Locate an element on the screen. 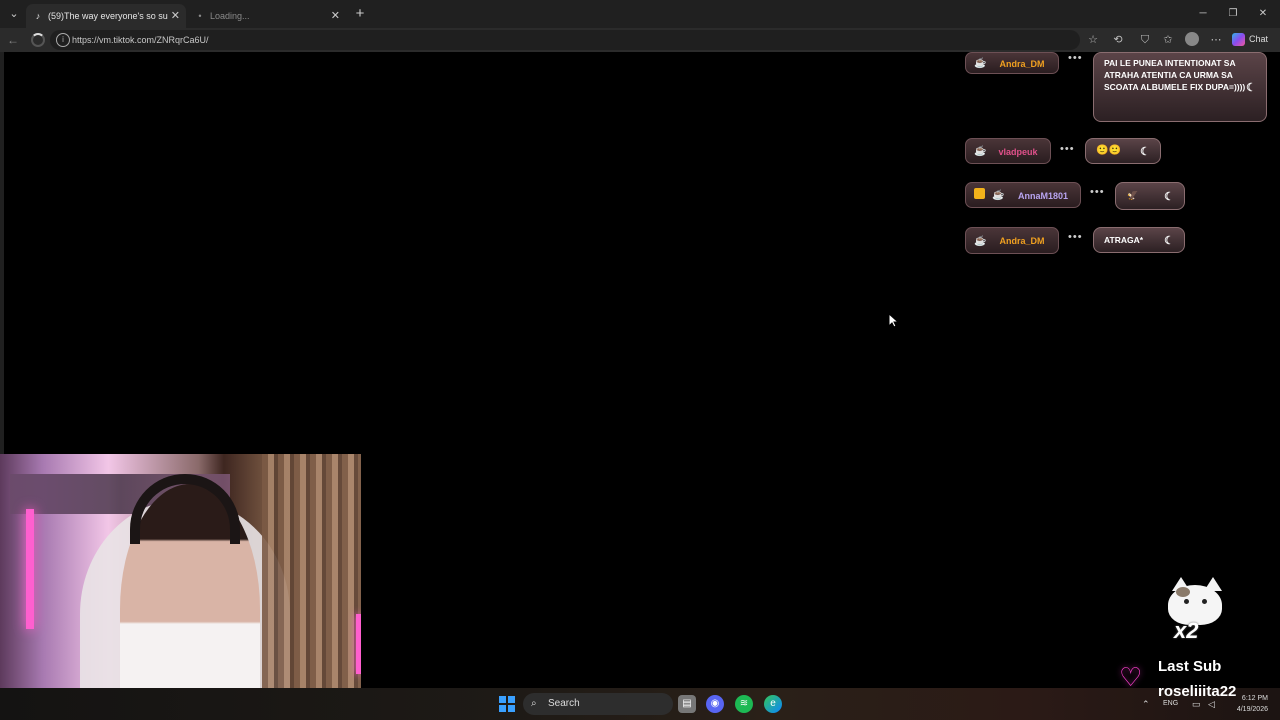 Image resolution: width=1280 pixels, height=720 pixels. clock-date: 4/19/2026 is located at coordinates (1252, 709).